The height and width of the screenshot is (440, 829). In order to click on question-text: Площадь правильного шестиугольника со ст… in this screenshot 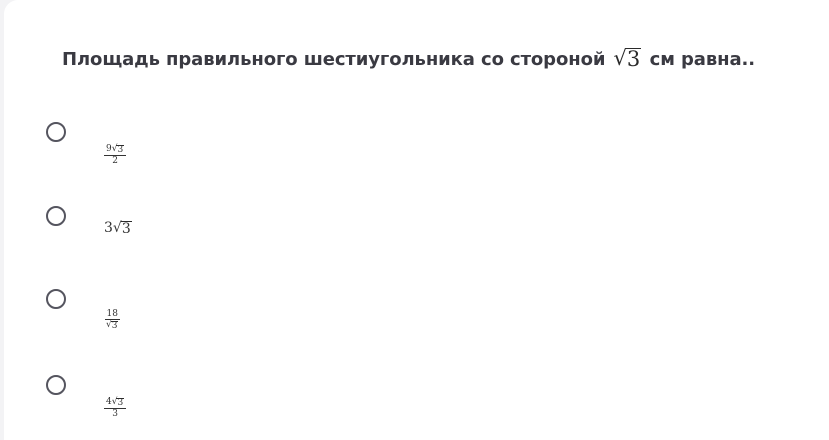, I will do `click(409, 58)`.